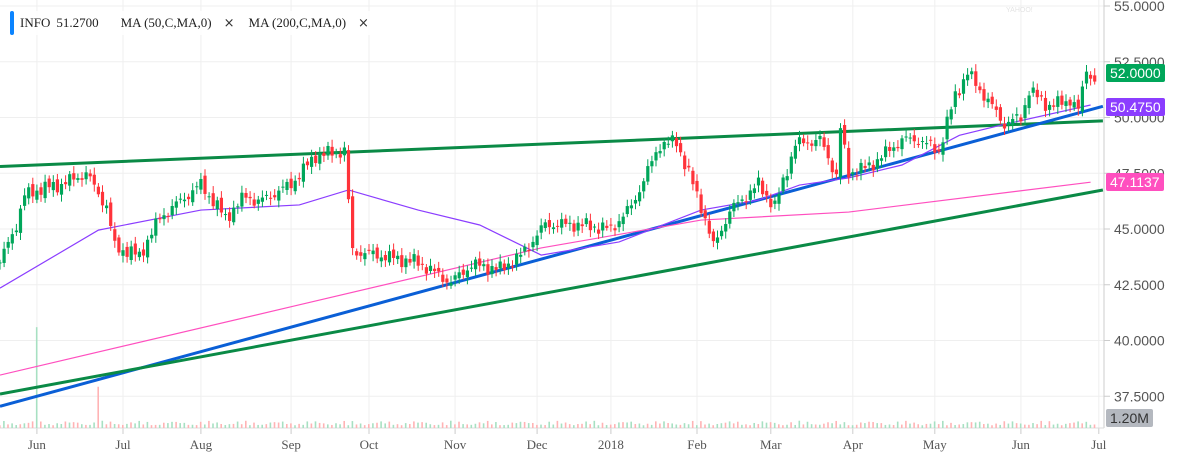 This screenshot has width=1178, height=458. What do you see at coordinates (35, 23) in the screenshot?
I see `legend-symbol: INFO` at bounding box center [35, 23].